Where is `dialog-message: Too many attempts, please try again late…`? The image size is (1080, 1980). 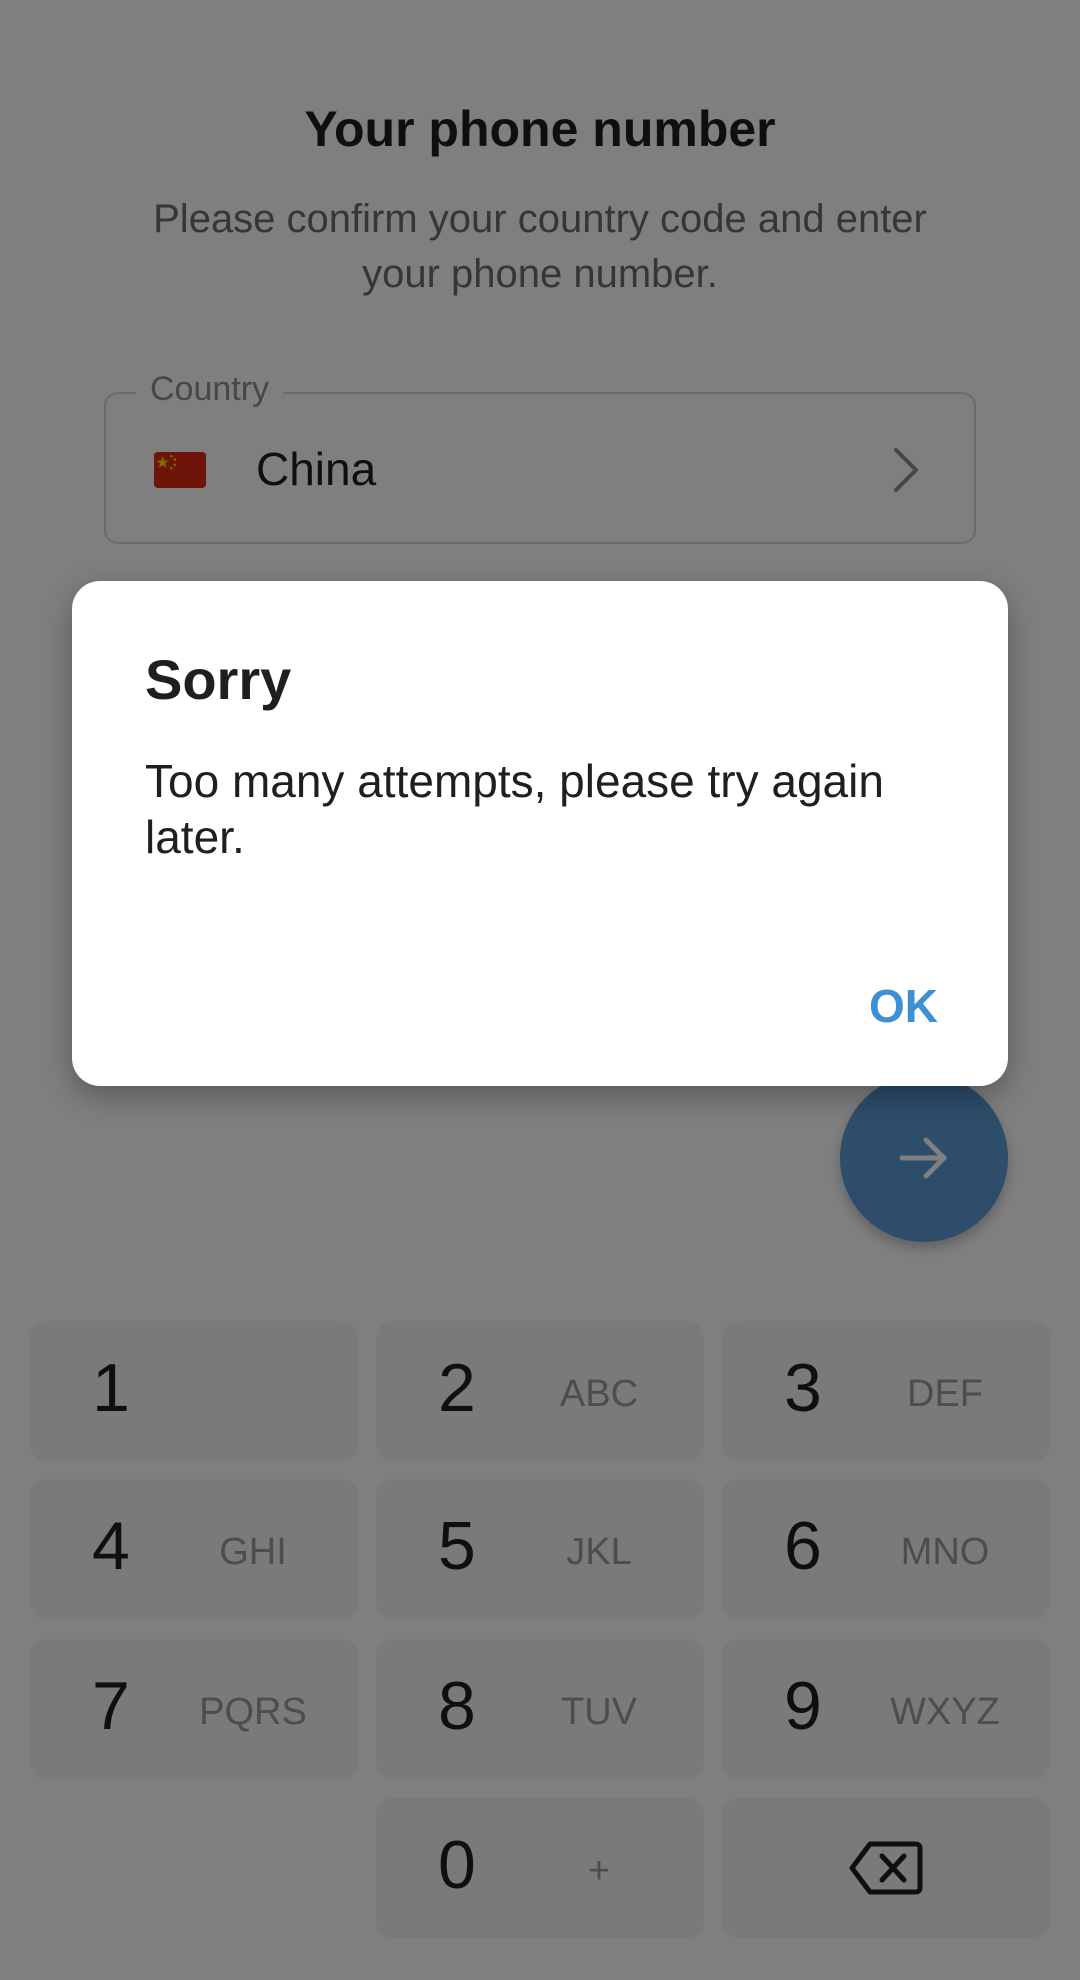 dialog-message: Too many attempts, please try again late… is located at coordinates (514, 809).